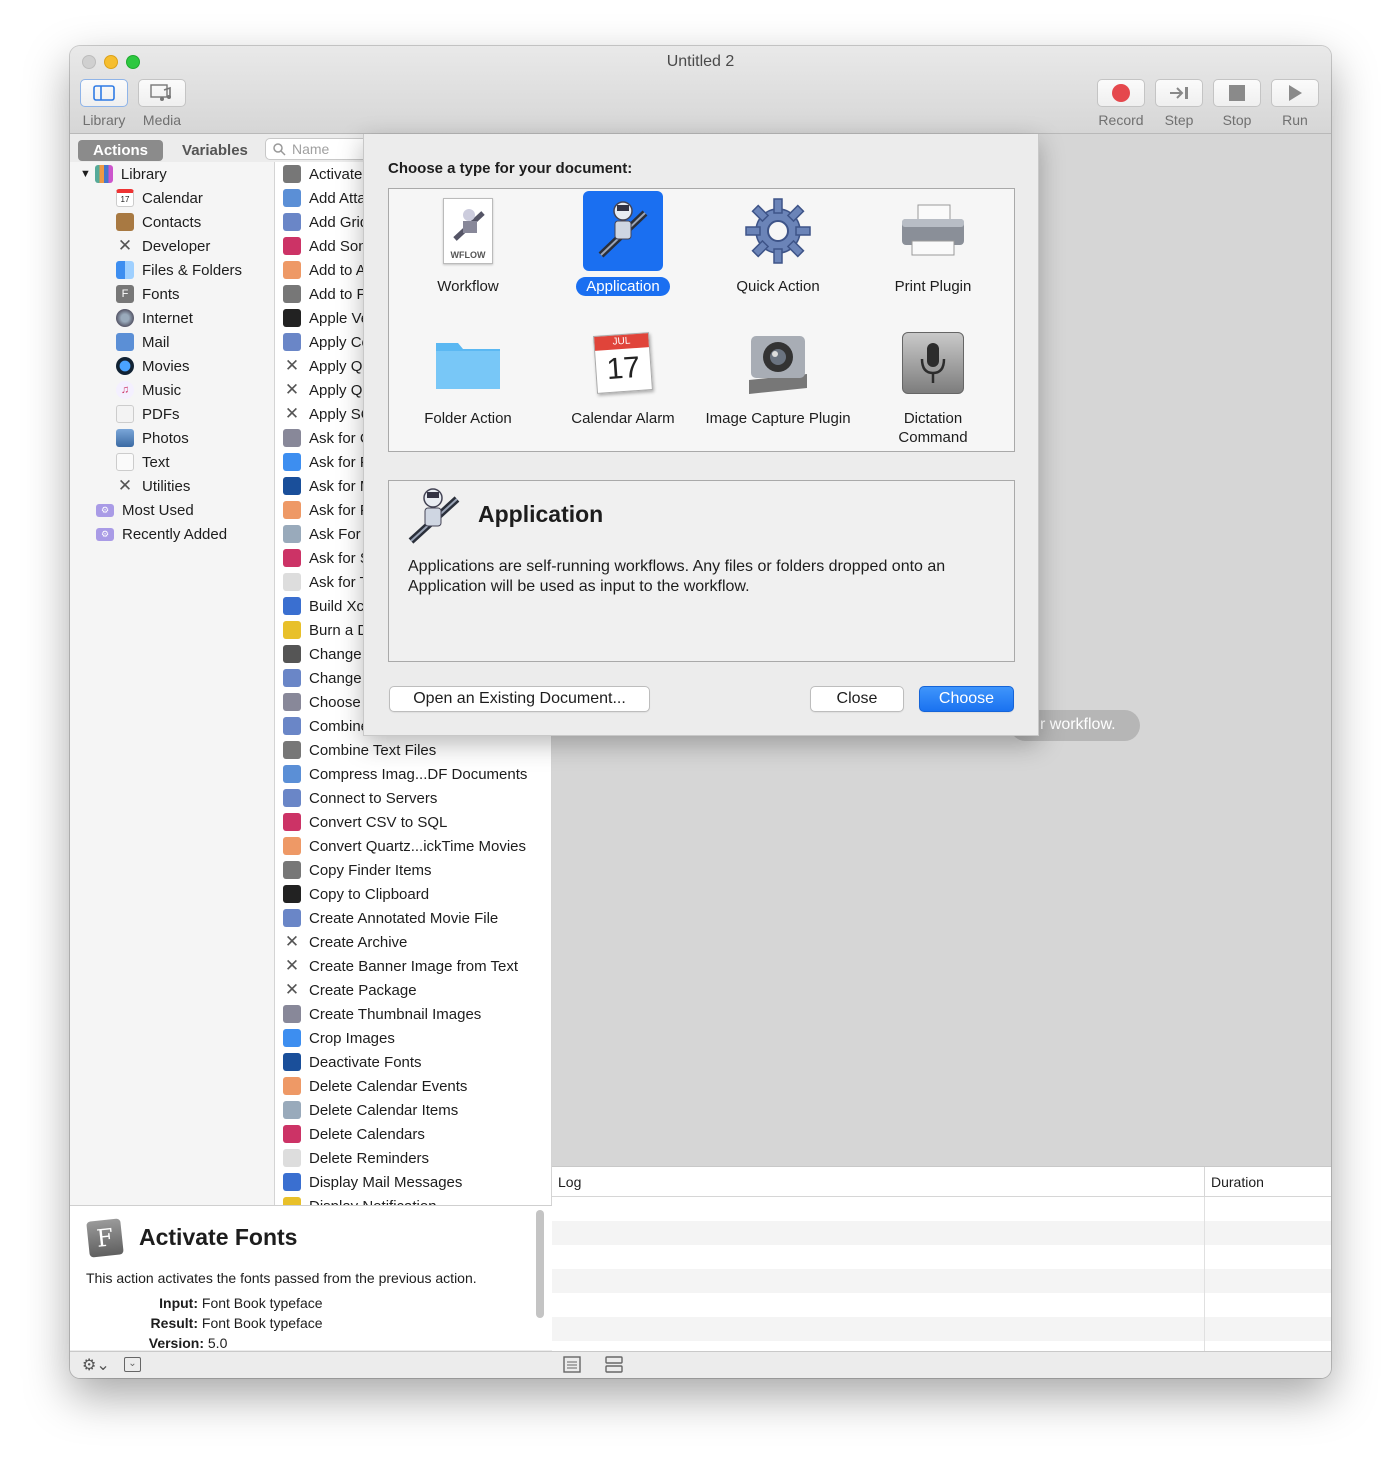 Image resolution: width=1400 pixels, height=1471 pixels. Describe the element at coordinates (143, 462) in the screenshot. I see `sidebar-item-text: Text` at that location.